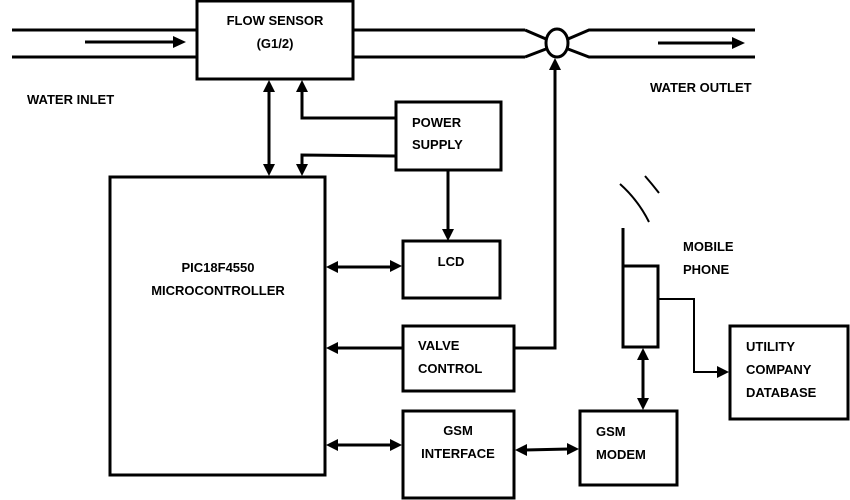  Describe the element at coordinates (218, 290) in the screenshot. I see `microcontroller-label-line2: MICROCONTROLLER` at that location.